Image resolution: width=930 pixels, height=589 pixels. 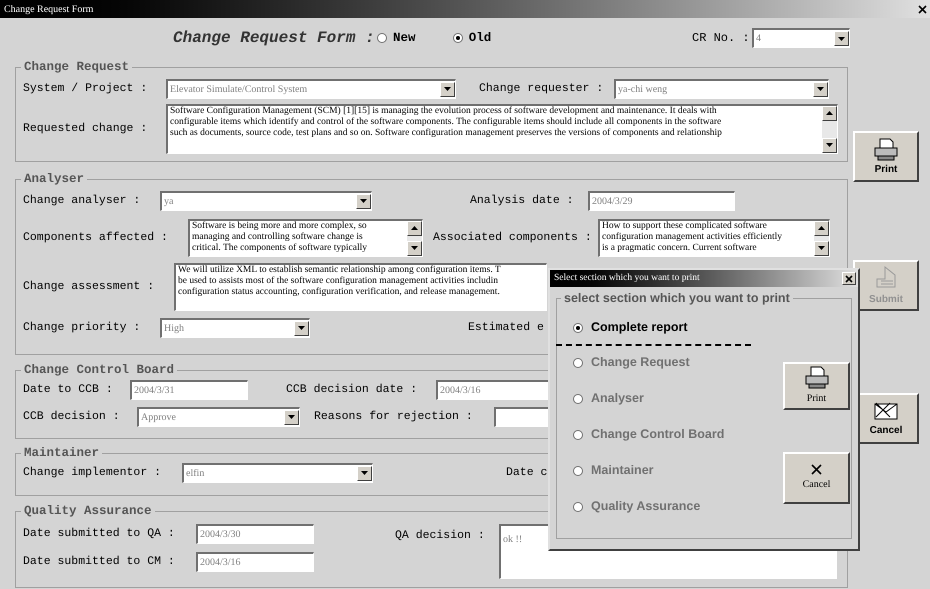 What do you see at coordinates (640, 363) in the screenshot?
I see `radio-label: Change Request` at bounding box center [640, 363].